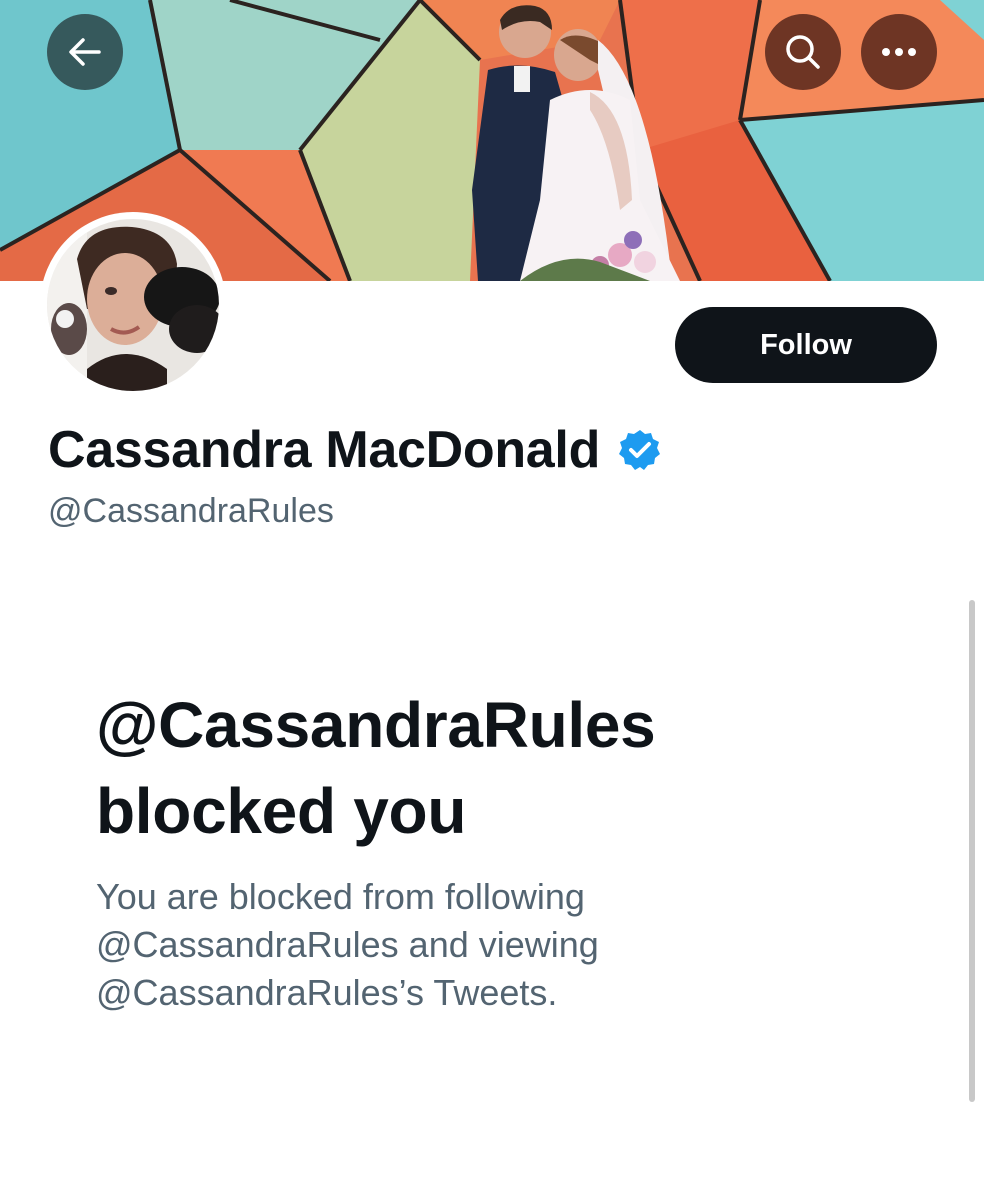  What do you see at coordinates (640, 450) in the screenshot?
I see `verified-badge-icon` at bounding box center [640, 450].